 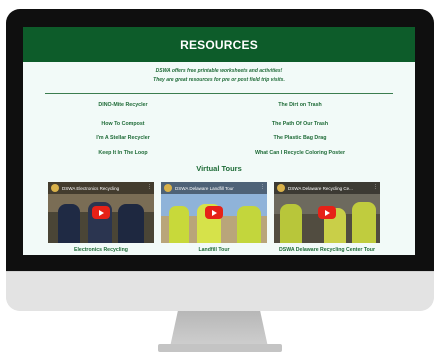 I want to click on page-header: RESOURCES, so click(x=219, y=44).